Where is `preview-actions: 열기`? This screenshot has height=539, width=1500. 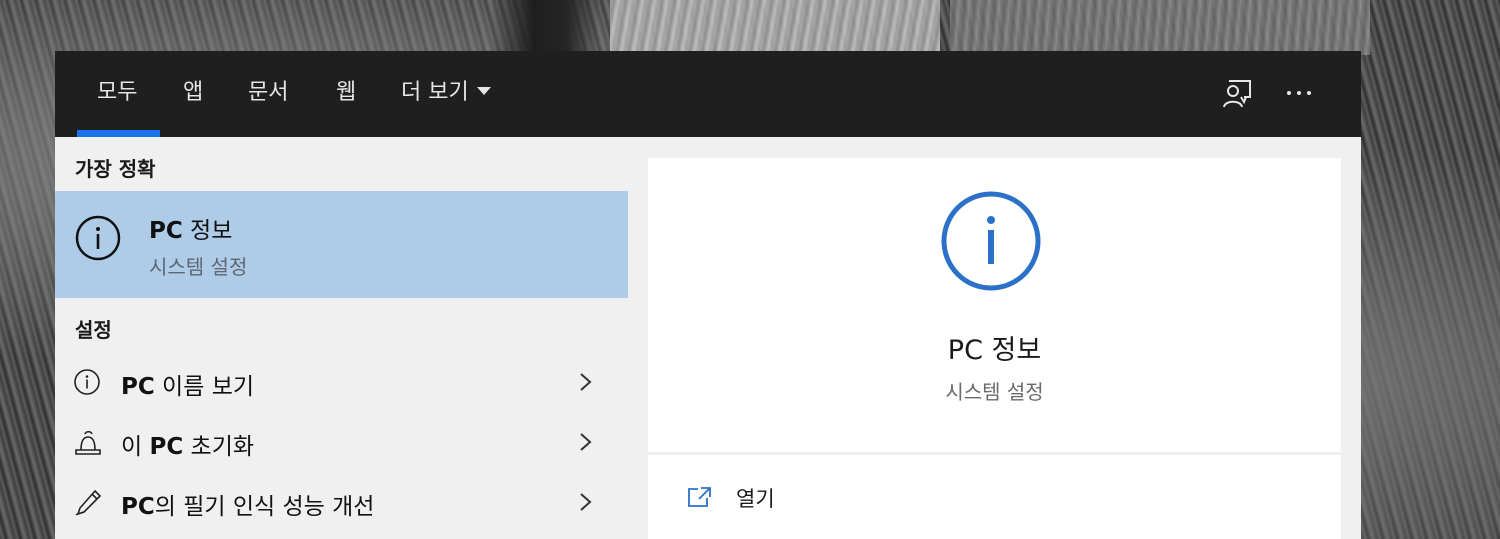 preview-actions: 열기 is located at coordinates (994, 497).